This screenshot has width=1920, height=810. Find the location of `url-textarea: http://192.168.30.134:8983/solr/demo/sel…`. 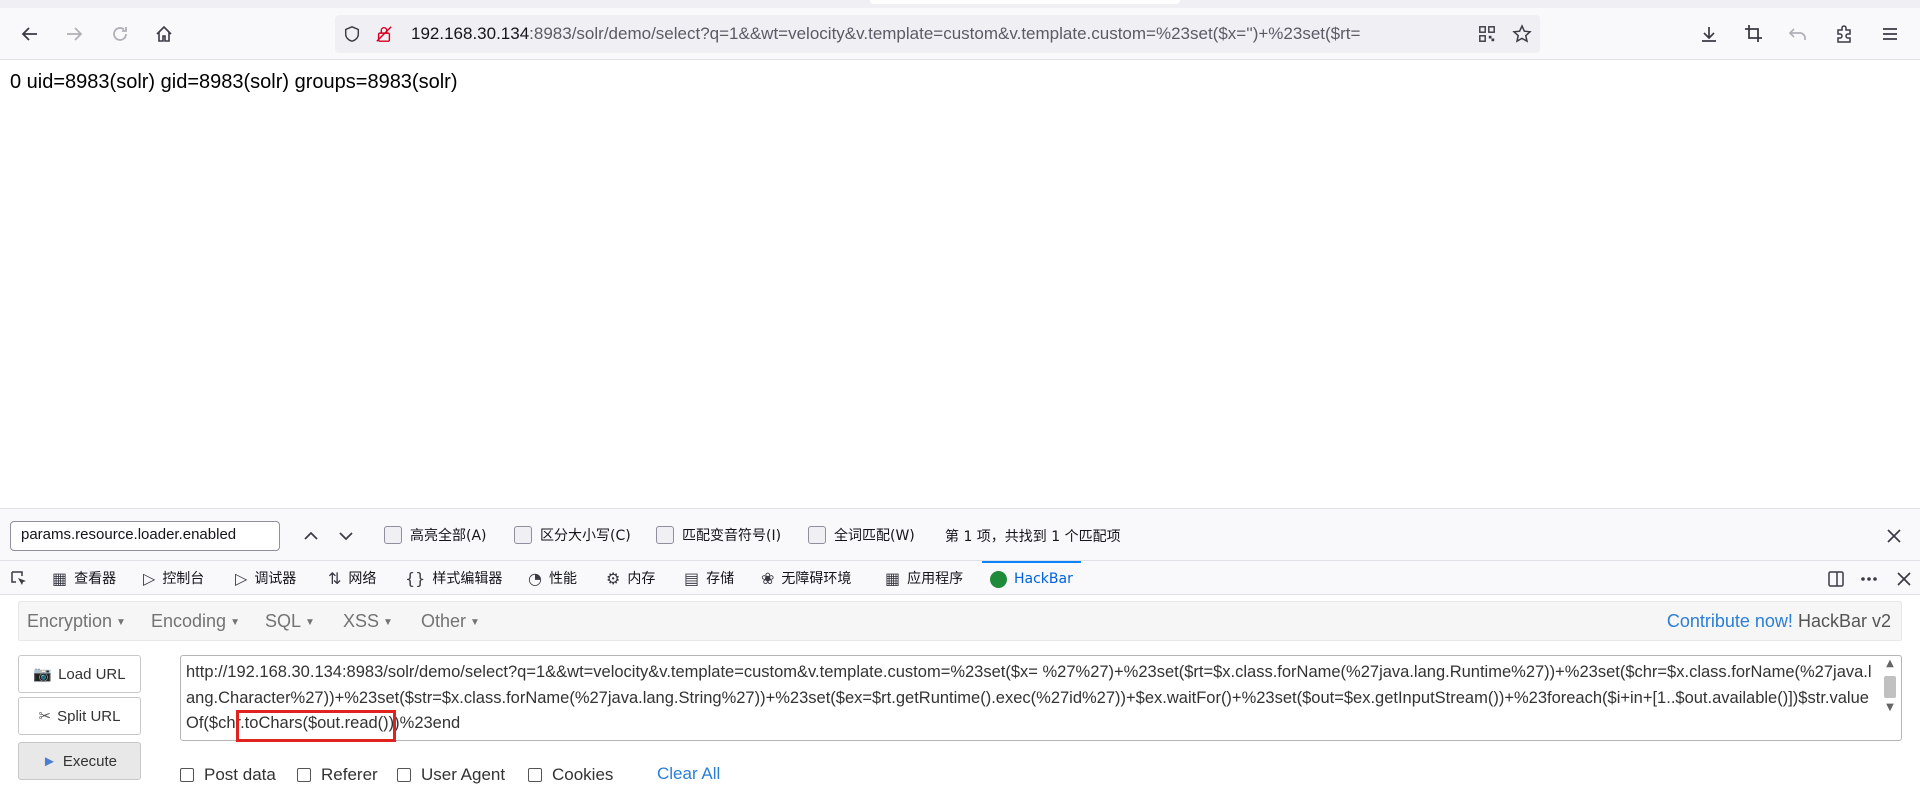

url-textarea: http://192.168.30.134:8983/solr/demo/sel… is located at coordinates (1041, 698).